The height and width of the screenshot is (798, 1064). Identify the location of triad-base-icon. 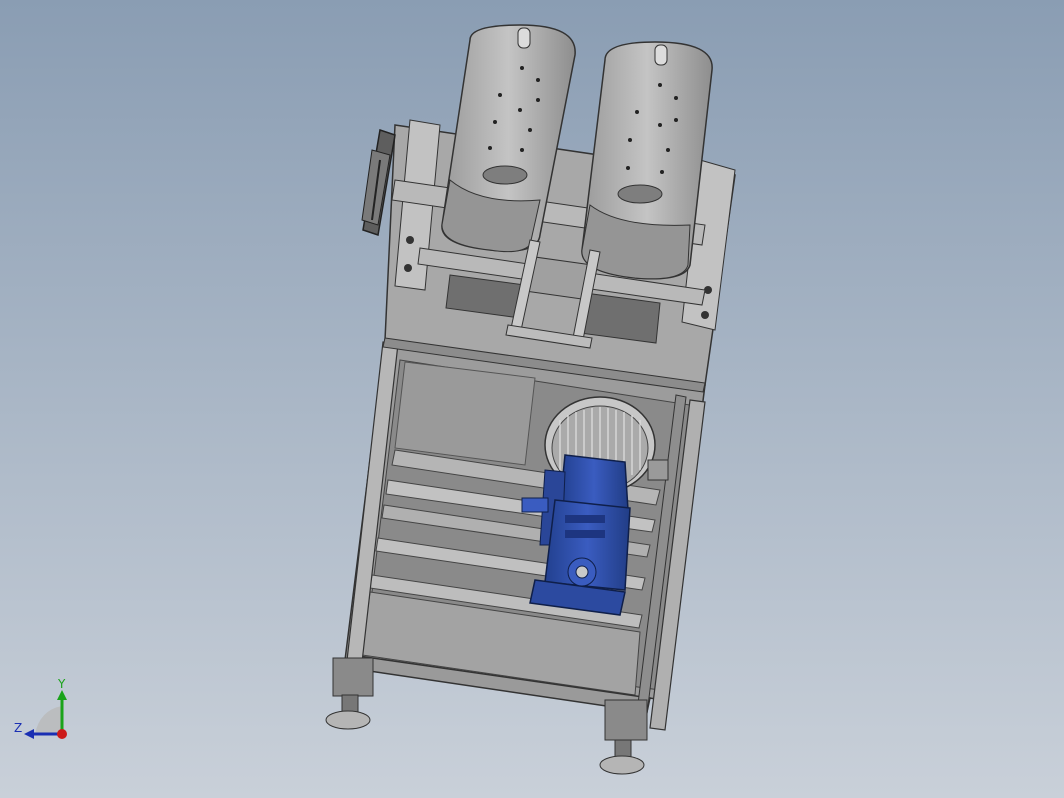
(48, 720).